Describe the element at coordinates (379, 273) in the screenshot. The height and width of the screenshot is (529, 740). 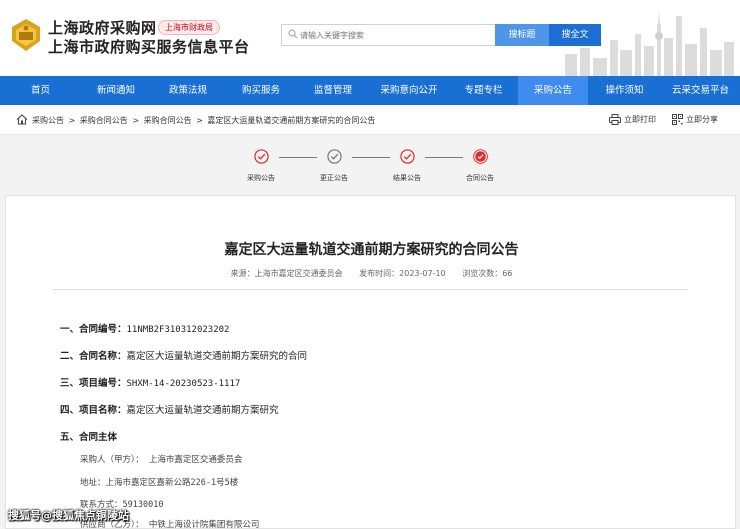
I see `date-label: 发布时间：` at that location.